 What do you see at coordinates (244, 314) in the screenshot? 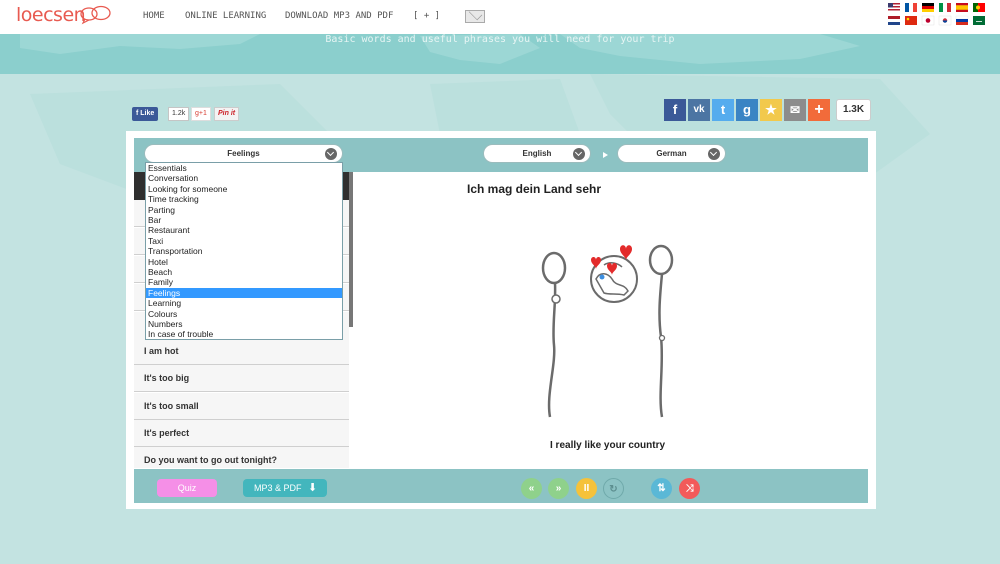
I see `dropdown-option: Colours` at bounding box center [244, 314].